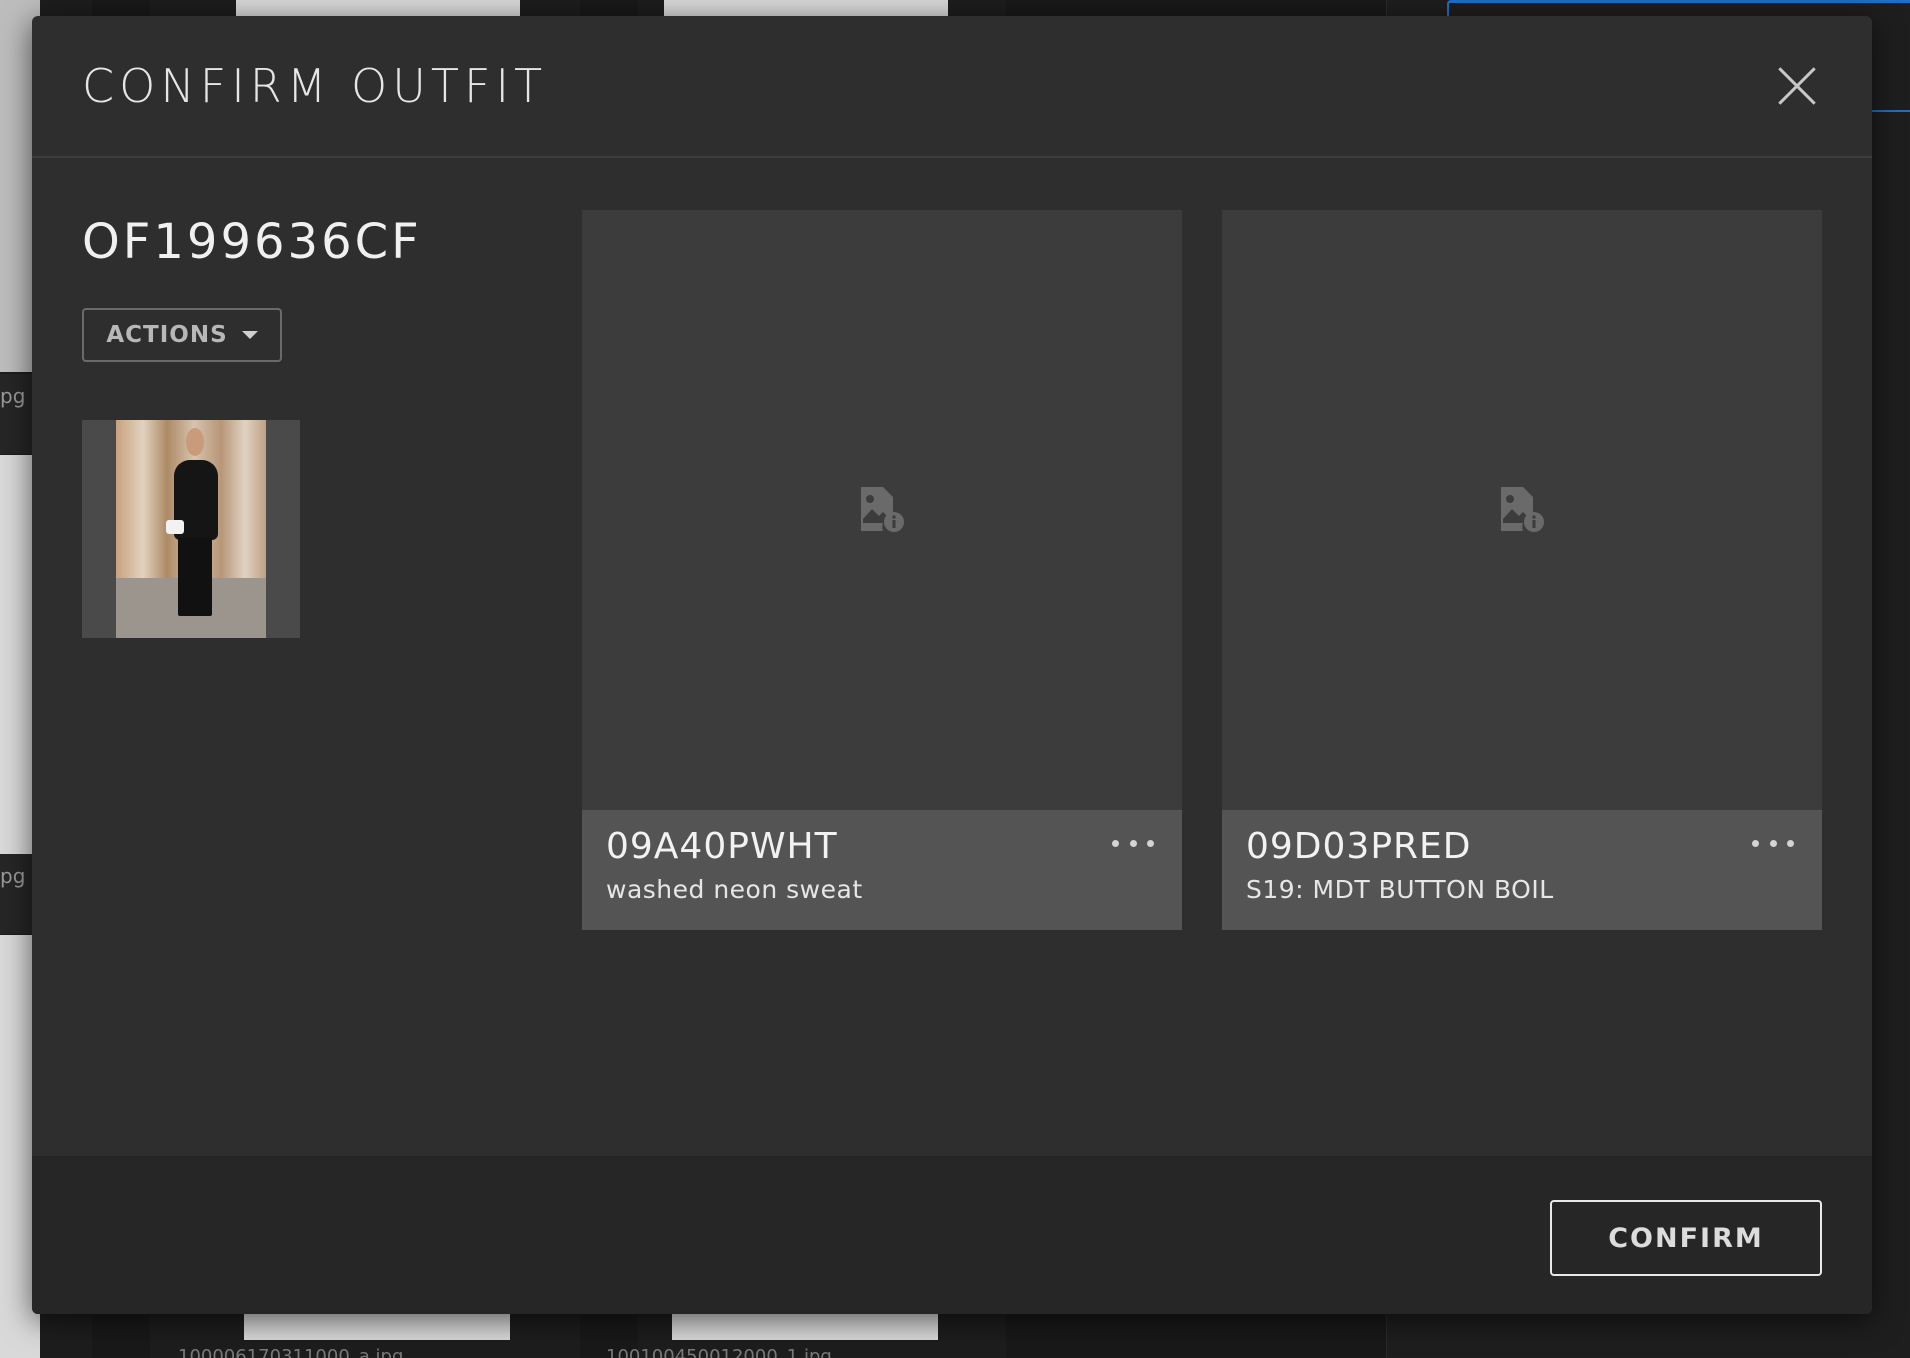 The height and width of the screenshot is (1358, 1910). Describe the element at coordinates (315, 86) in the screenshot. I see `modal-title: CONFIRM OUTFIT` at that location.